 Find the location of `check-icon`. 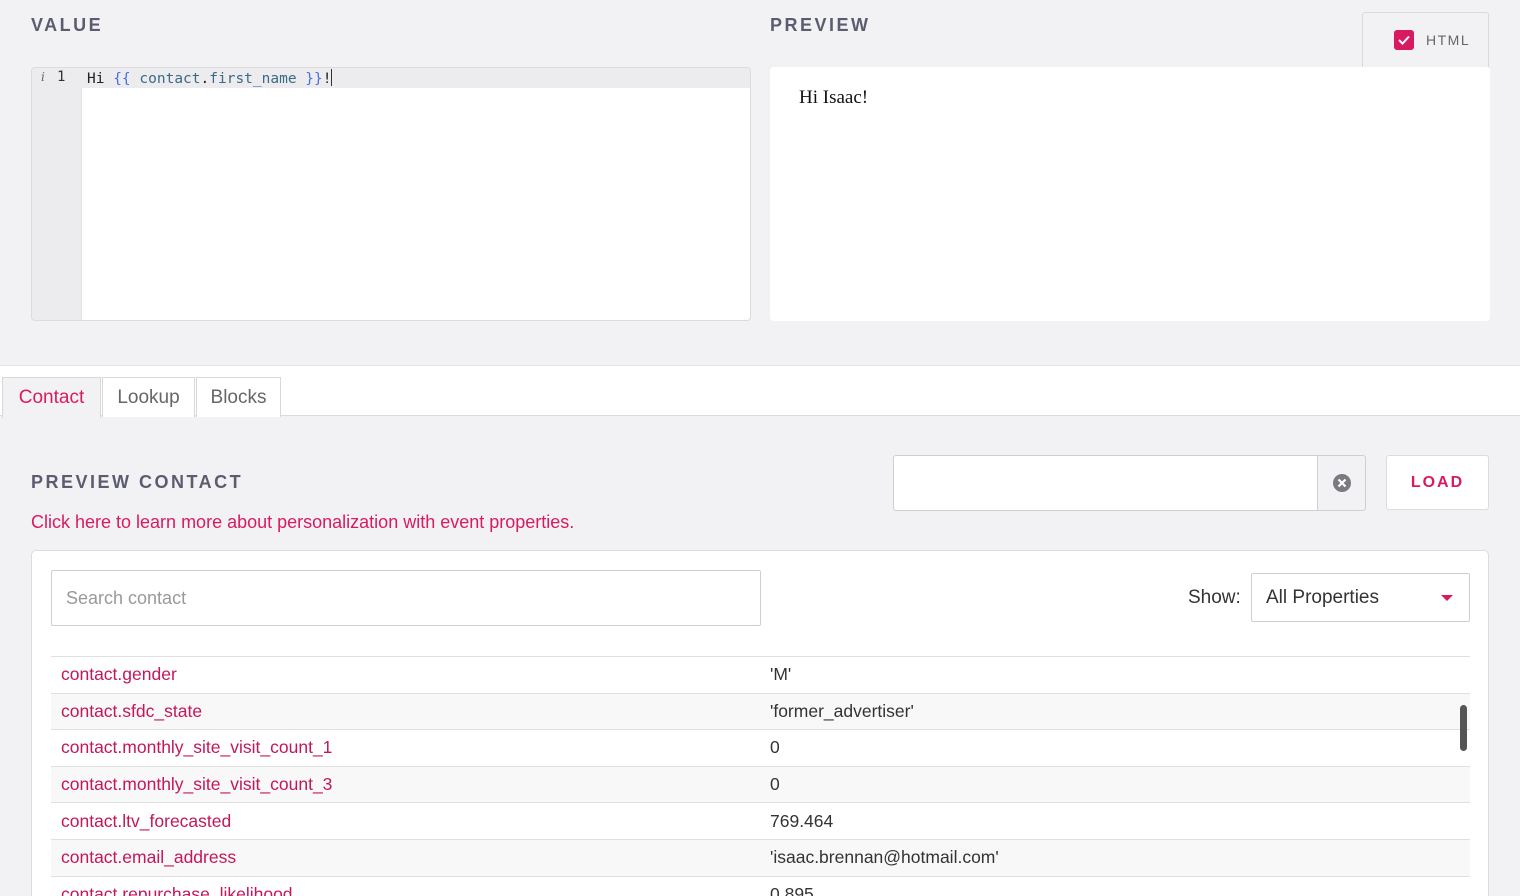

check-icon is located at coordinates (1404, 40).